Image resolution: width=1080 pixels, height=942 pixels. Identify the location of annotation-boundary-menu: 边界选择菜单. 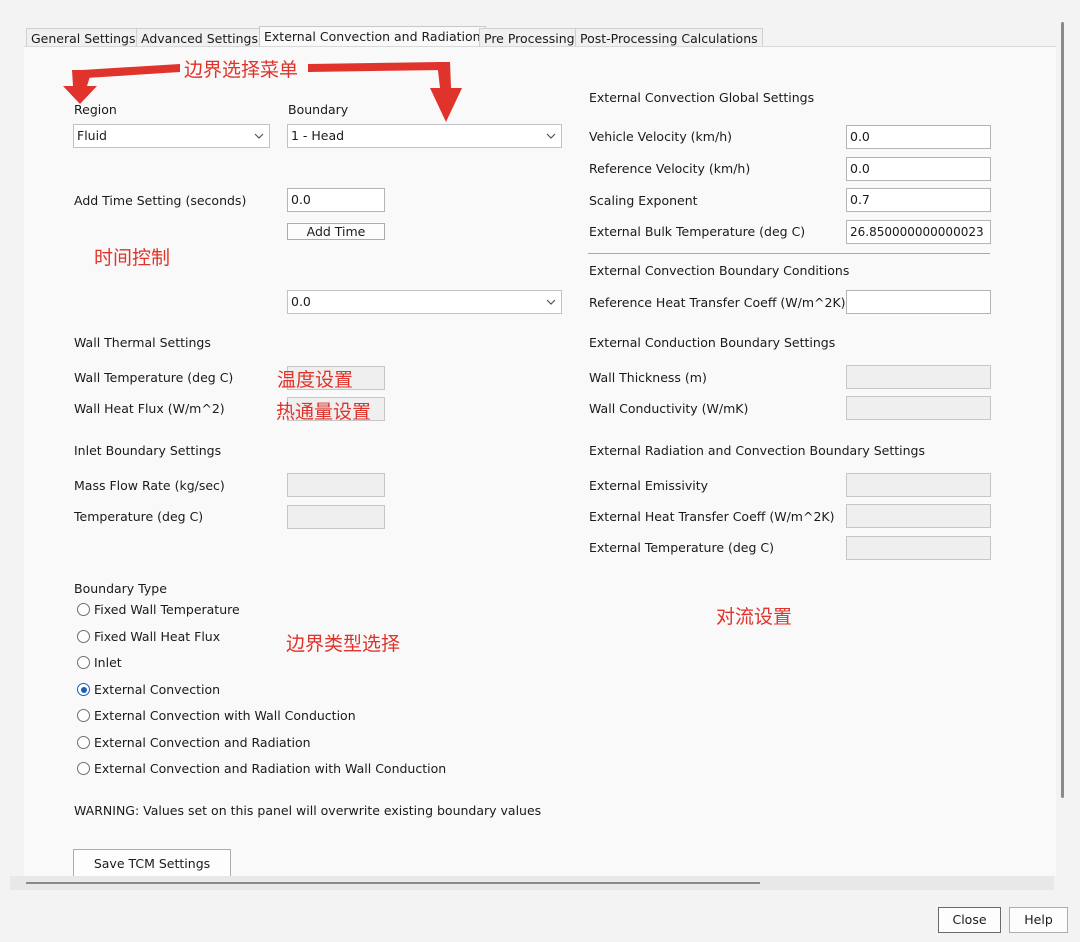
(241, 70).